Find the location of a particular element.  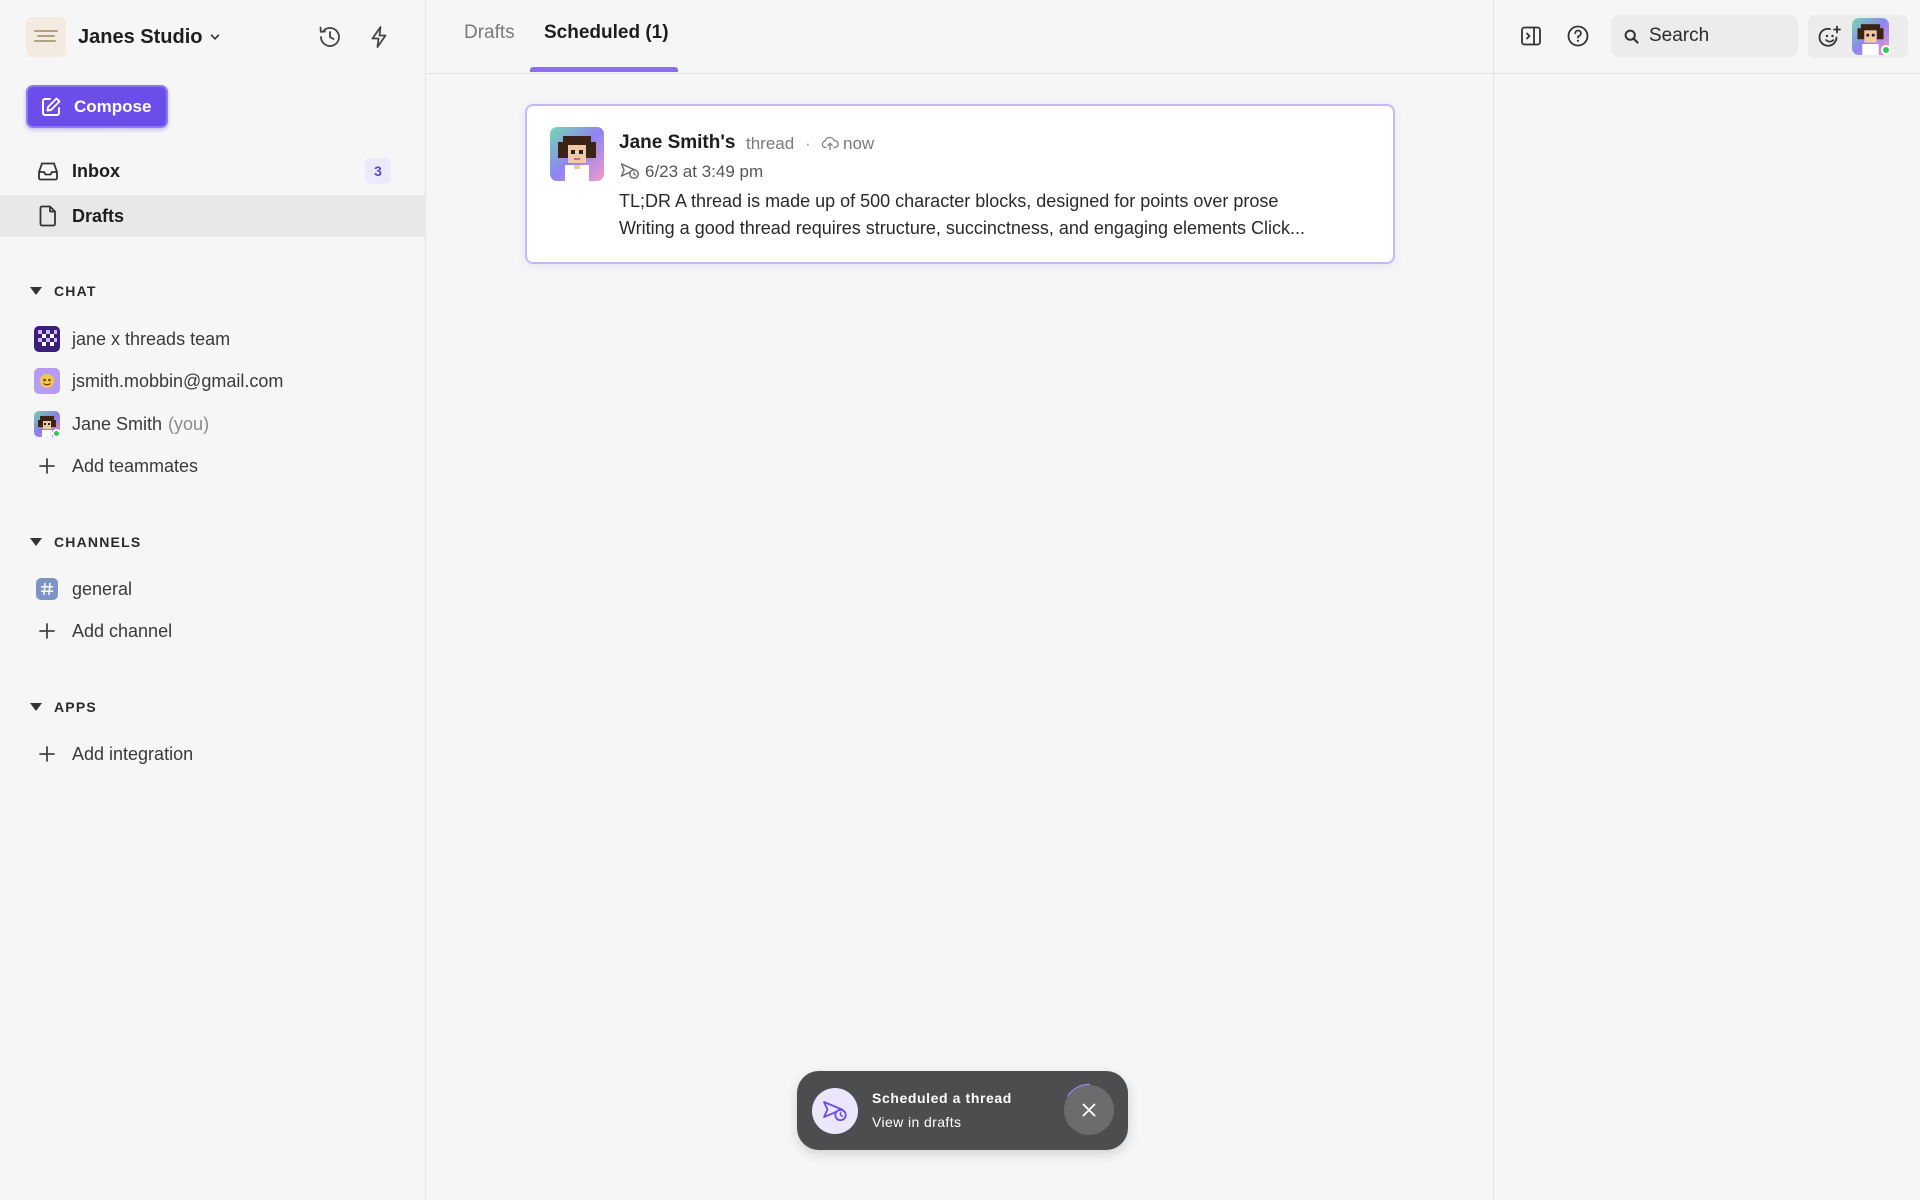

add-integration-label: Add integration is located at coordinates (133, 753).